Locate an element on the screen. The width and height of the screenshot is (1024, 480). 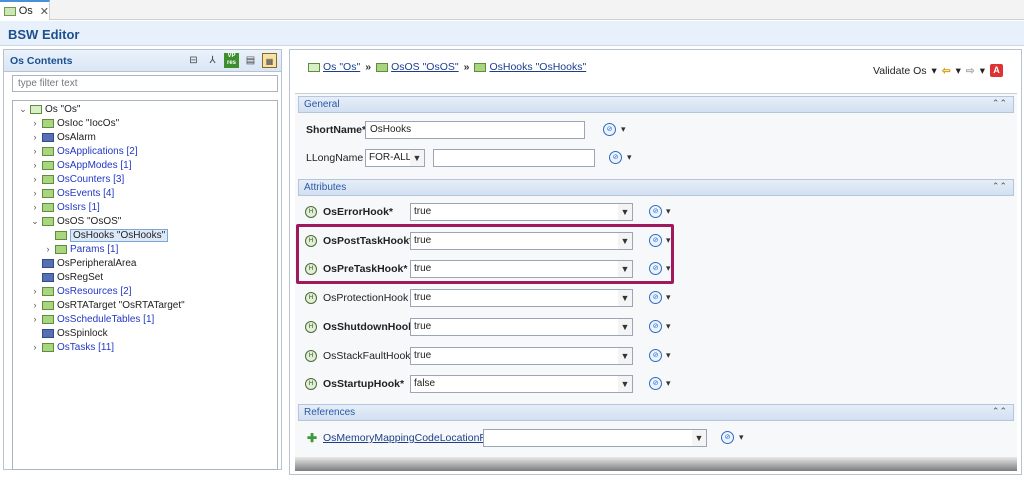
table-view-icon: ▦ is located at coordinates (269, 60).